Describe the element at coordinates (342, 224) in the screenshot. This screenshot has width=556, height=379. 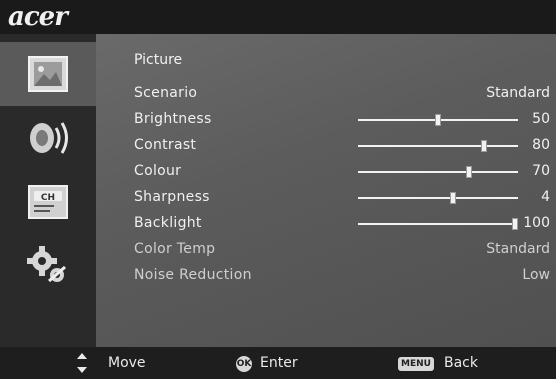
I see `menu-item-backlight: Backlight 100` at that location.